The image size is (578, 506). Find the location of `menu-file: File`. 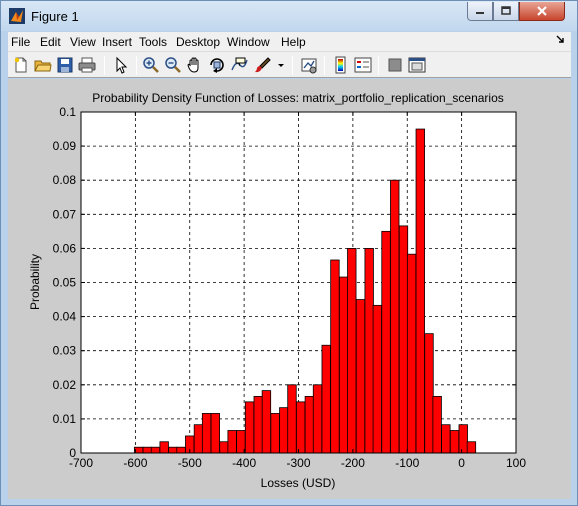

menu-file: File is located at coordinates (20, 42).